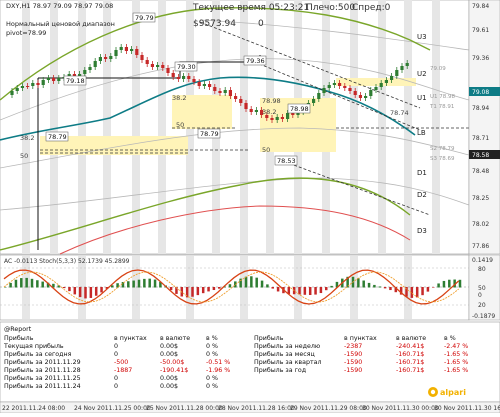  I want to click on col-header-points: в пунктах, so click(360, 338).